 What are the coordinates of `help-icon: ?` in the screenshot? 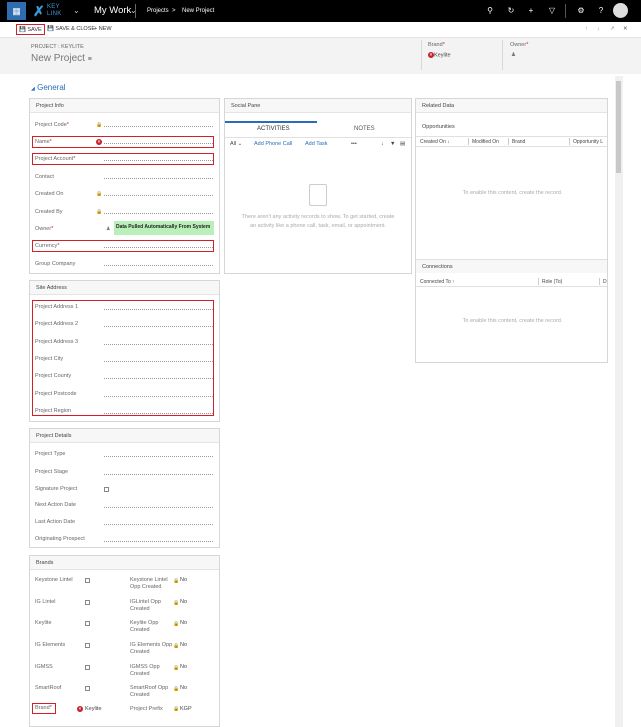 It's located at (601, 11).